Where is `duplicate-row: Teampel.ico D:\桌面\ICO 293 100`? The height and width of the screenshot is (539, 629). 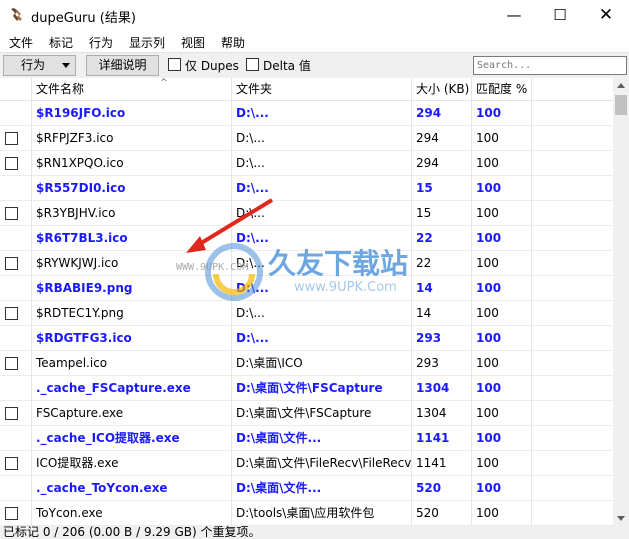
duplicate-row: Teampel.ico D:\桌面\ICO 293 100 is located at coordinates (306, 363).